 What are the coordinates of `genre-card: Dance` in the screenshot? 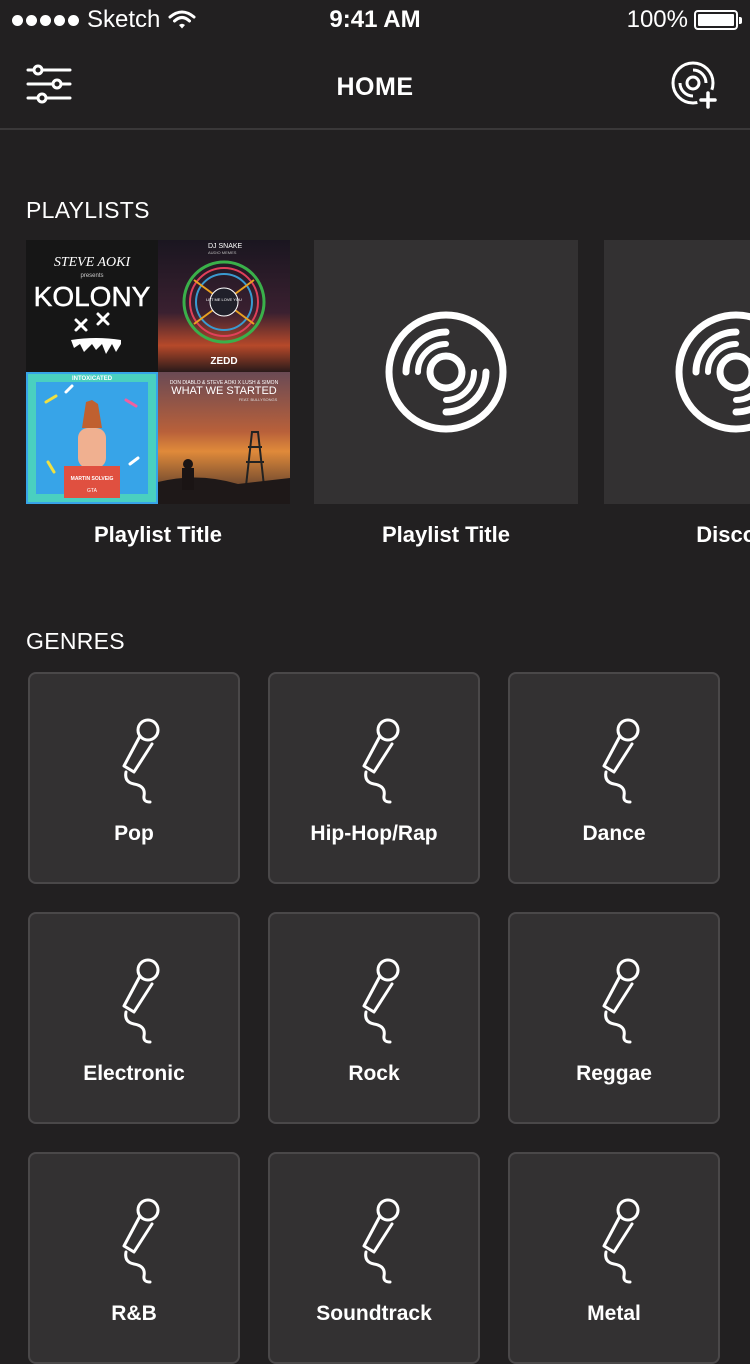 It's located at (614, 778).